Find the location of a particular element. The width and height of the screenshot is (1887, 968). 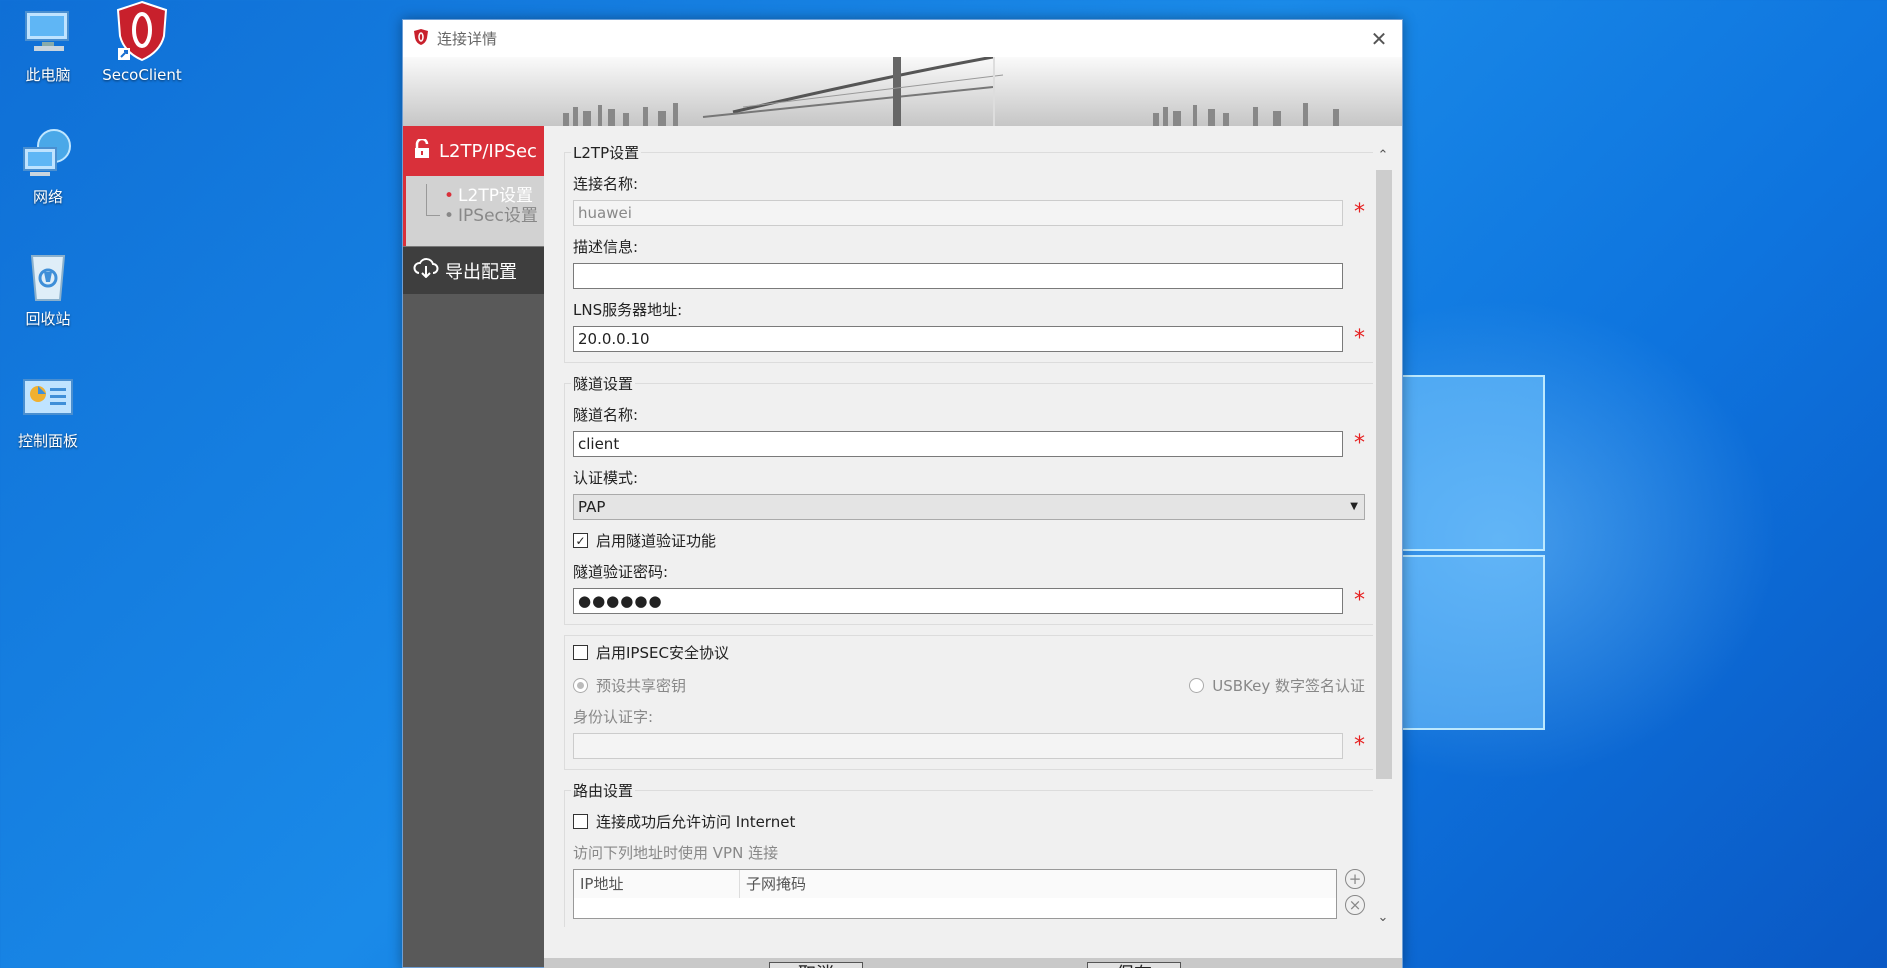

dropdown-arrow-icon: ▼ is located at coordinates (1354, 506).